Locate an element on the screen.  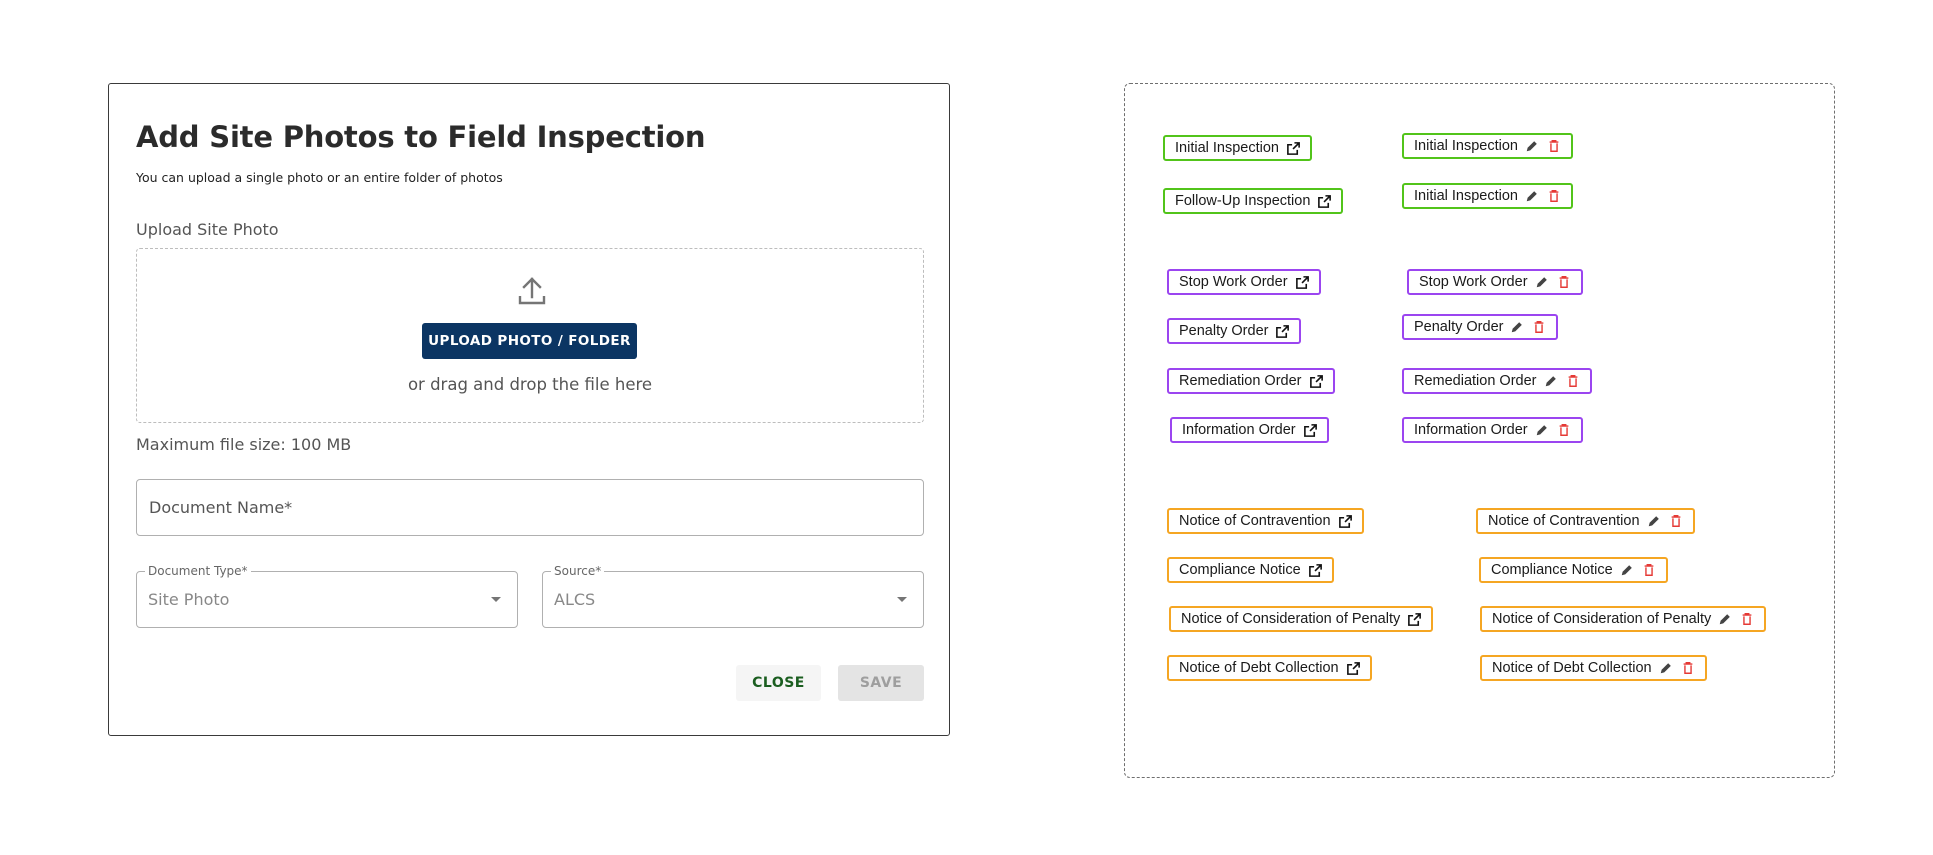
chip-view-notice-of-debt-collection: Notice of Debt Collection is located at coordinates (1269, 668).